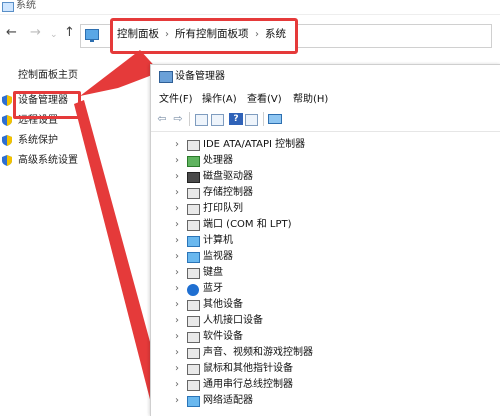  I want to click on toolbar: ⇦ ⇨ ?, so click(325, 120).